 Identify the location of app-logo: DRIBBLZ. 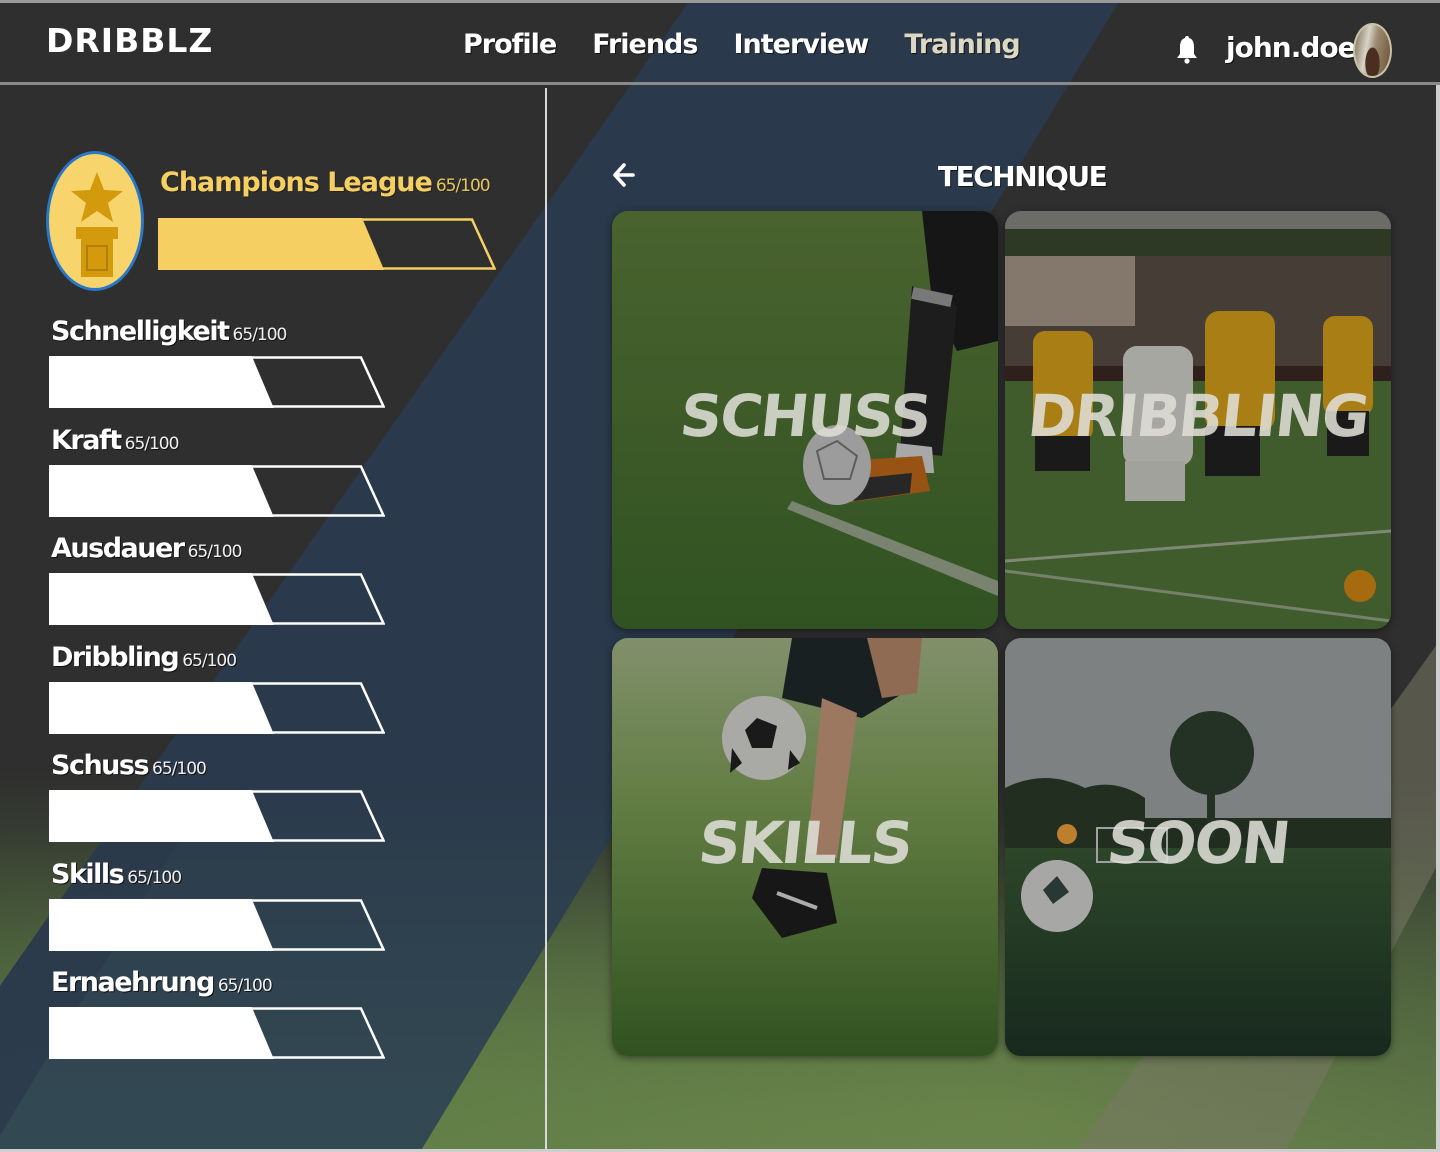
(129, 40).